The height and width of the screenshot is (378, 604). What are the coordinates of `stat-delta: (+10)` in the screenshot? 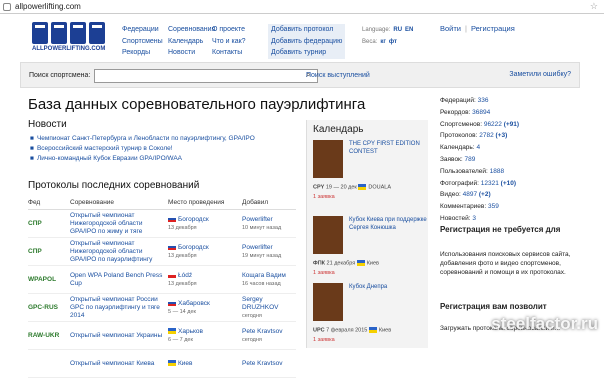 It's located at (508, 183).